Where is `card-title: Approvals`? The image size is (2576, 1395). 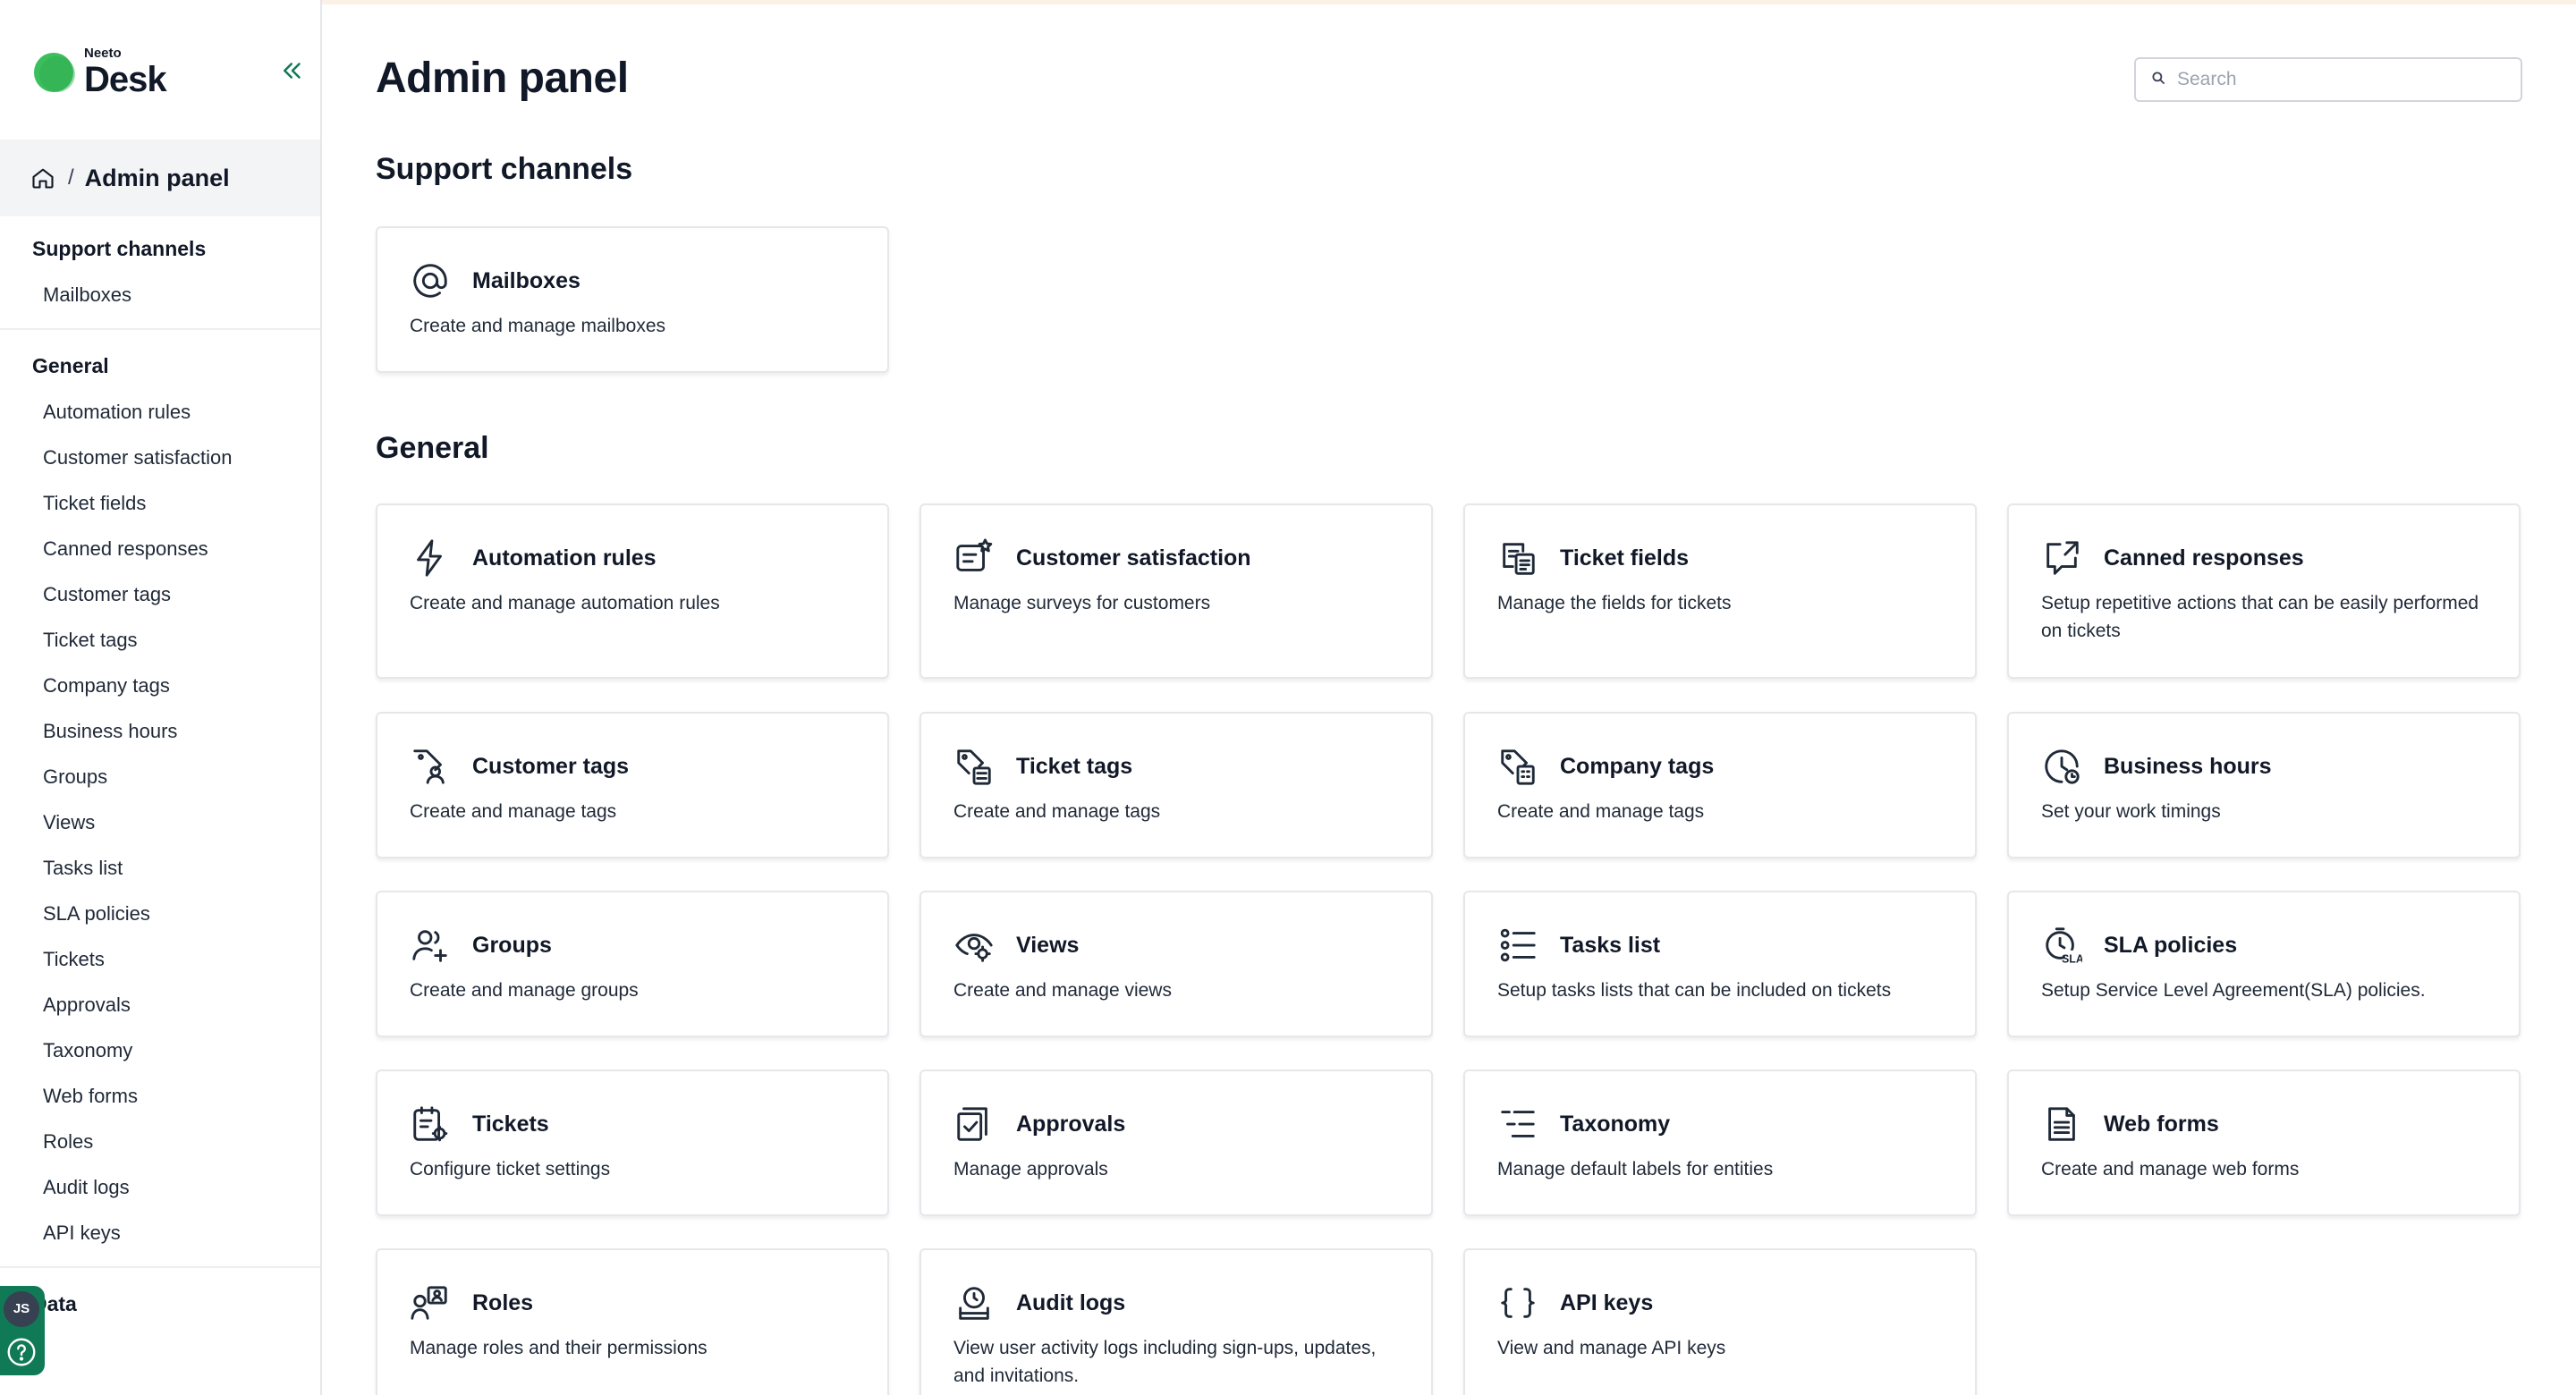
card-title: Approvals is located at coordinates (1071, 1124).